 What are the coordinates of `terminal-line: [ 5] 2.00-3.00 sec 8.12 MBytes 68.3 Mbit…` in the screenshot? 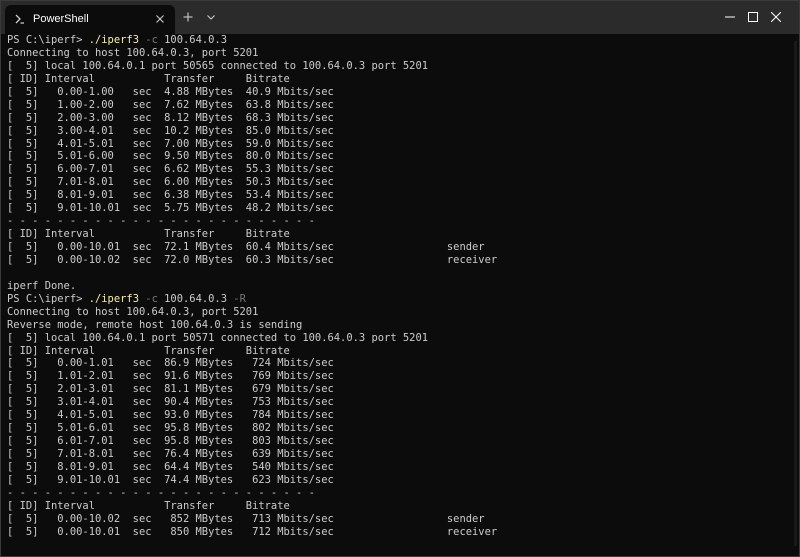 It's located at (397, 118).